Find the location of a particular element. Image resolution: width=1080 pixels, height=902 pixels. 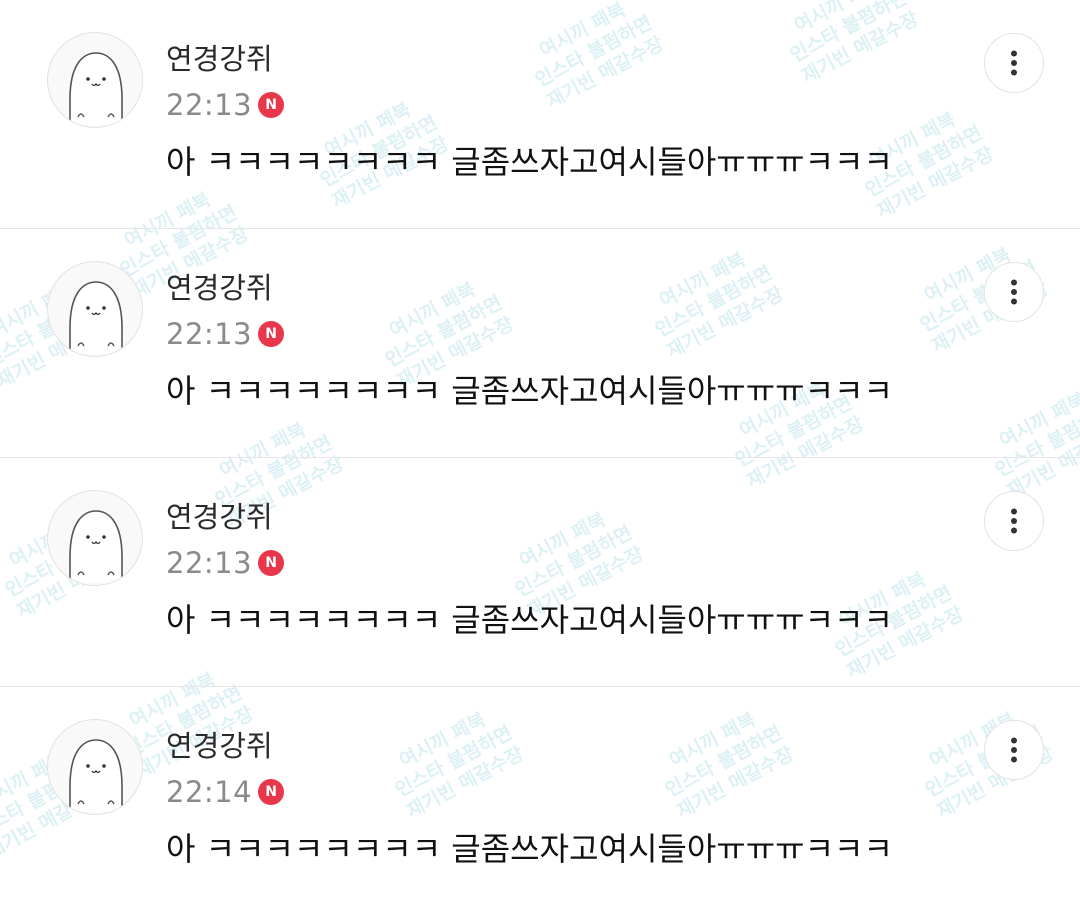

comment-meta: 22:14 N is located at coordinates (225, 792).